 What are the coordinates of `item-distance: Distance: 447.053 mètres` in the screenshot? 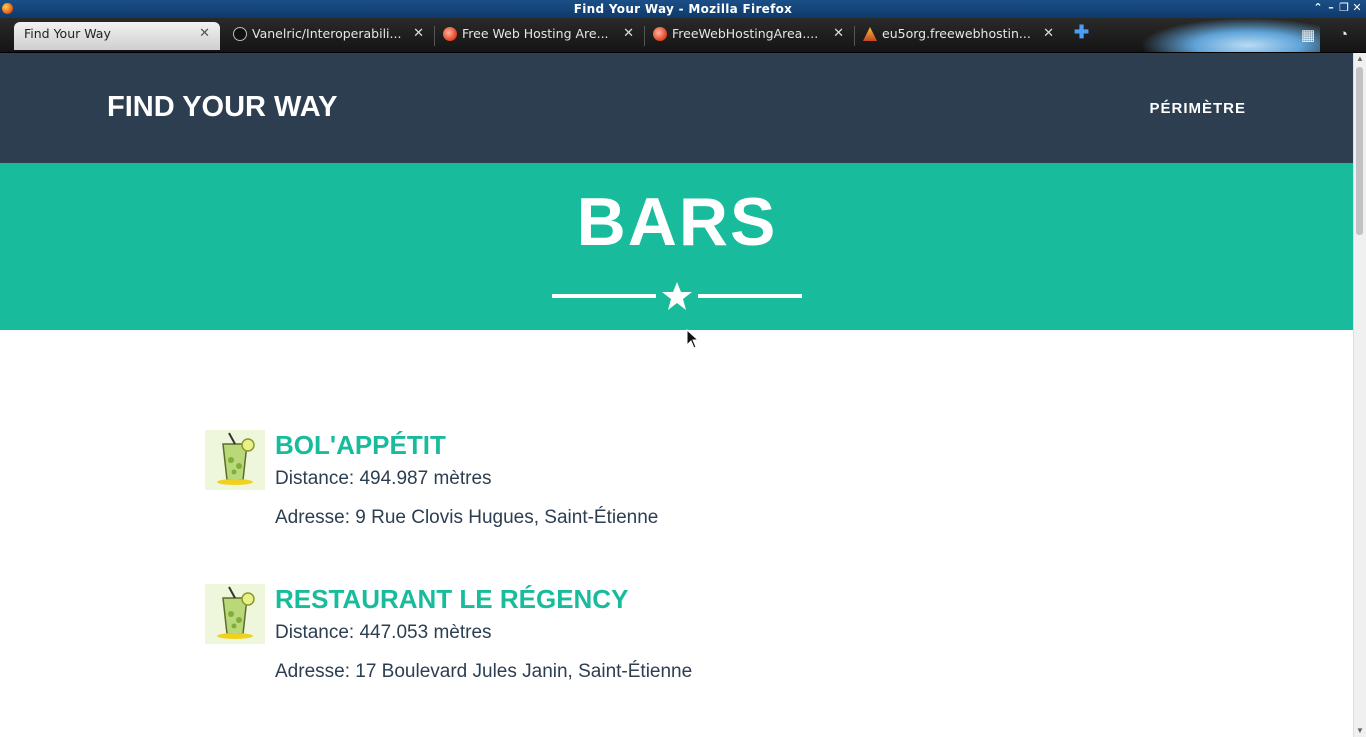 It's located at (383, 632).